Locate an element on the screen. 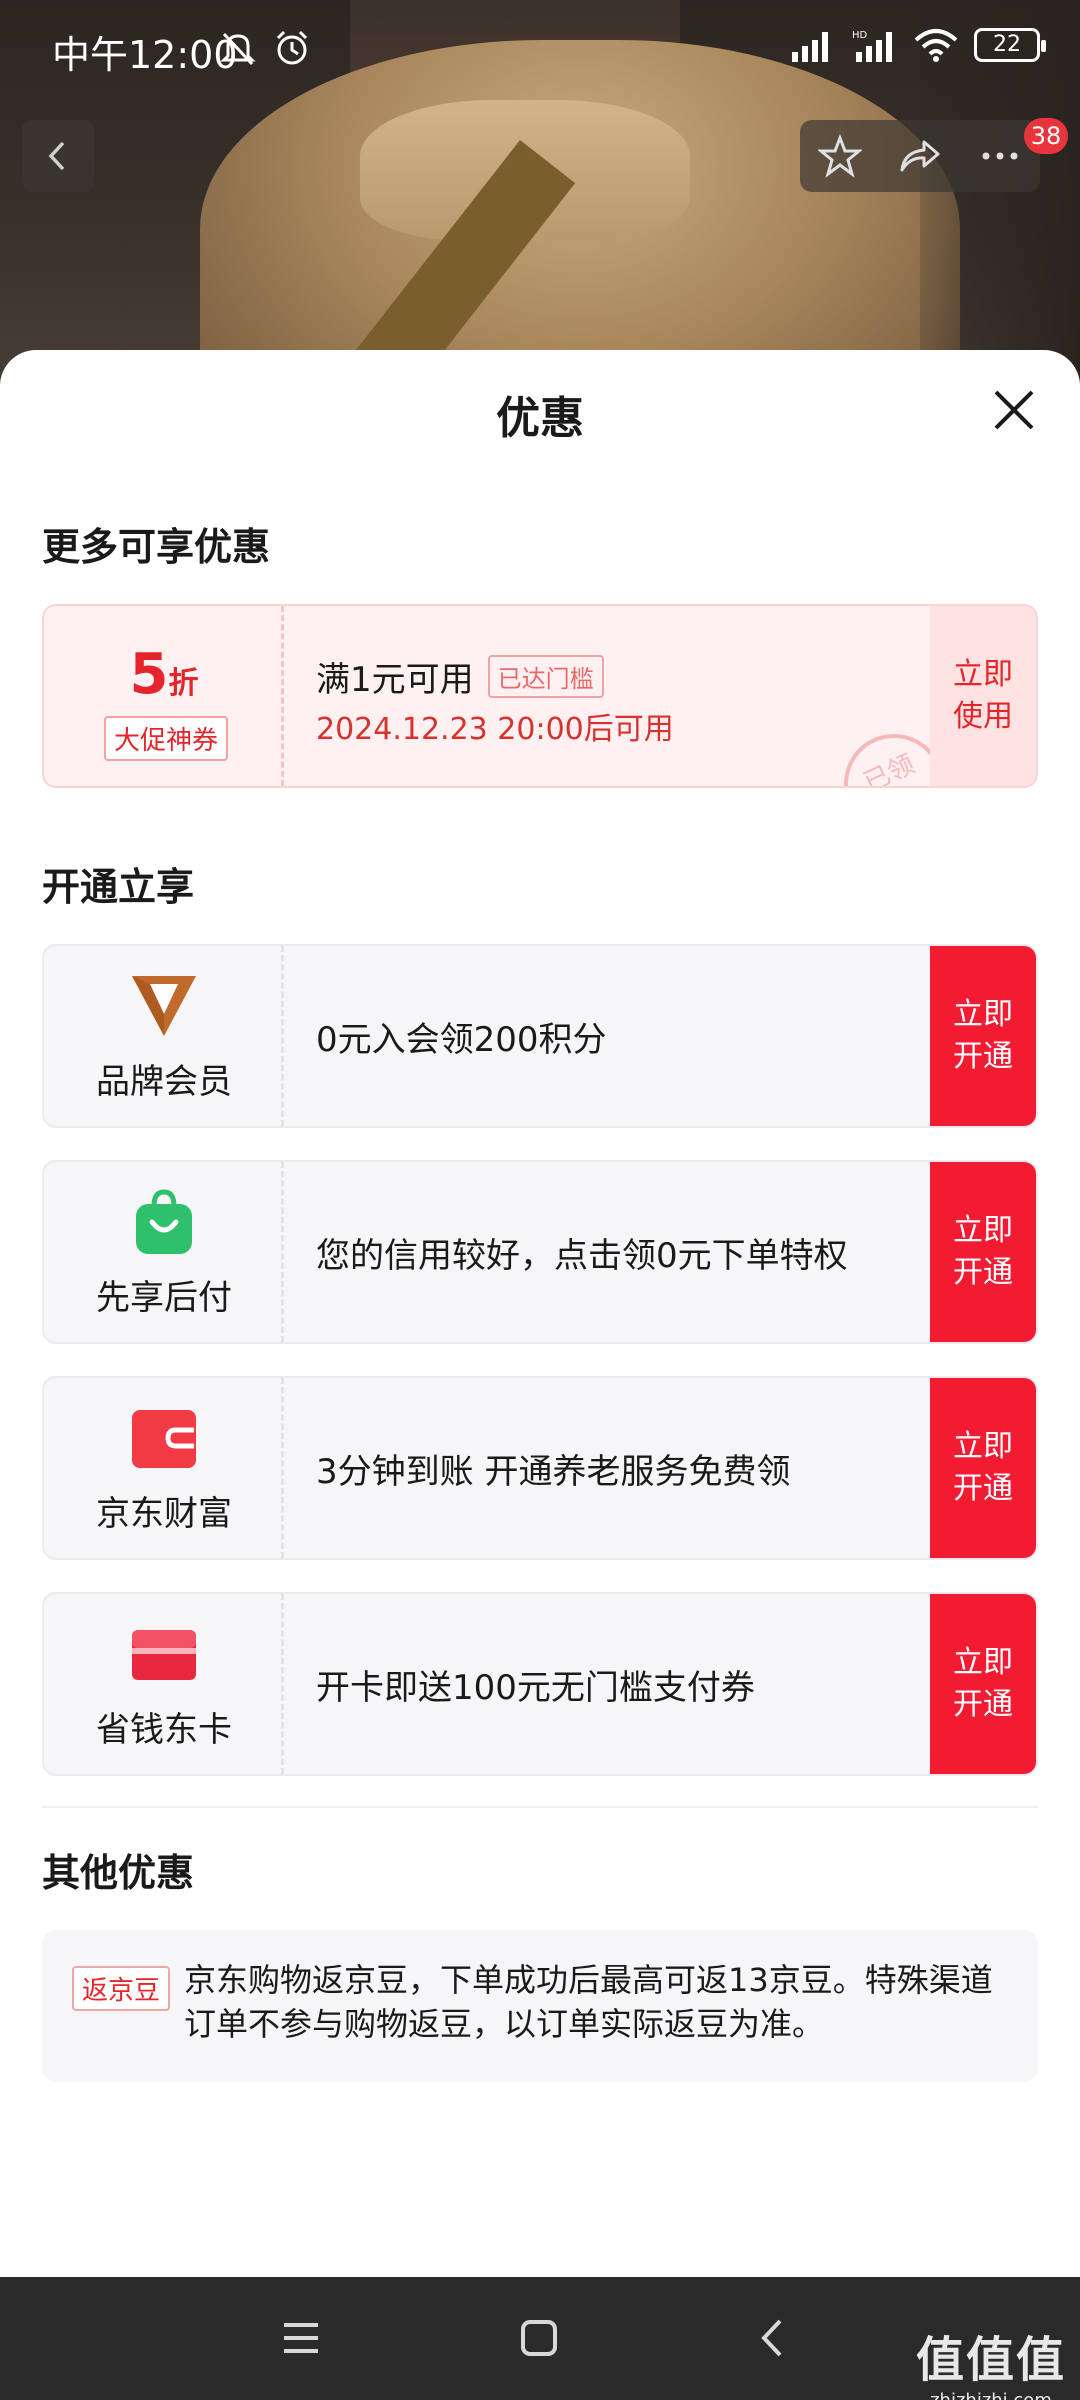 Image resolution: width=1080 pixels, height=2400 pixels. member-card-wealth: 京东财富 3分钟到账 开通养老服务免费领 立即 开通 is located at coordinates (540, 1468).